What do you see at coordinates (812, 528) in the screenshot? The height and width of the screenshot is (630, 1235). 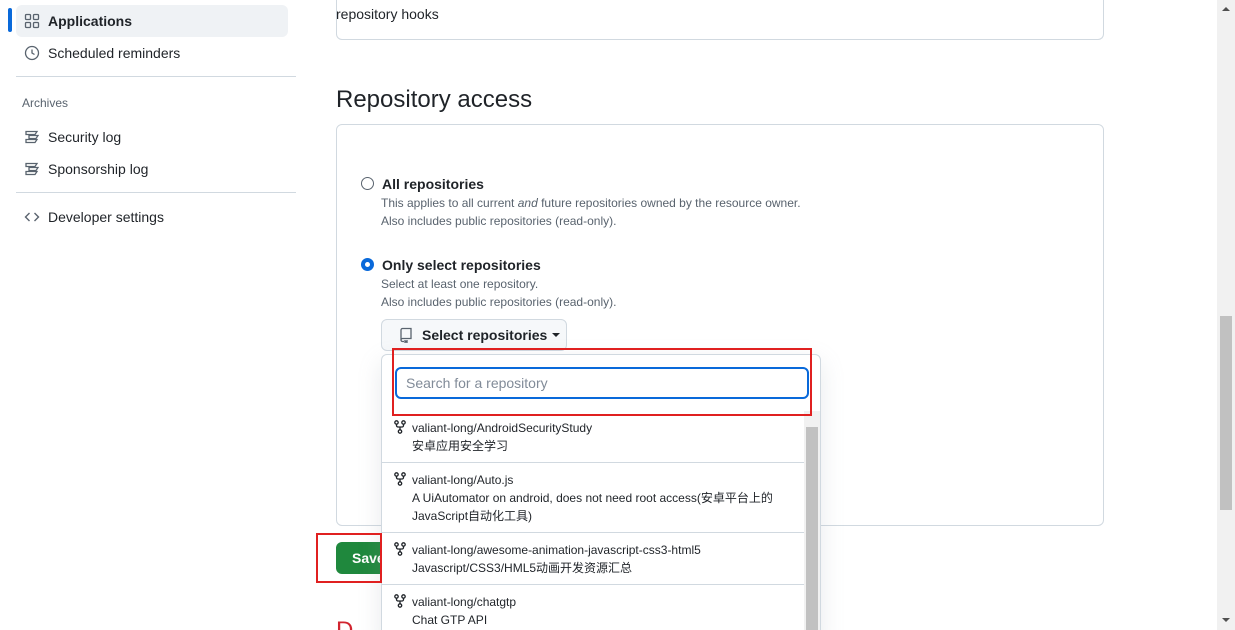 I see `dropdown-scrollbar-thumb` at bounding box center [812, 528].